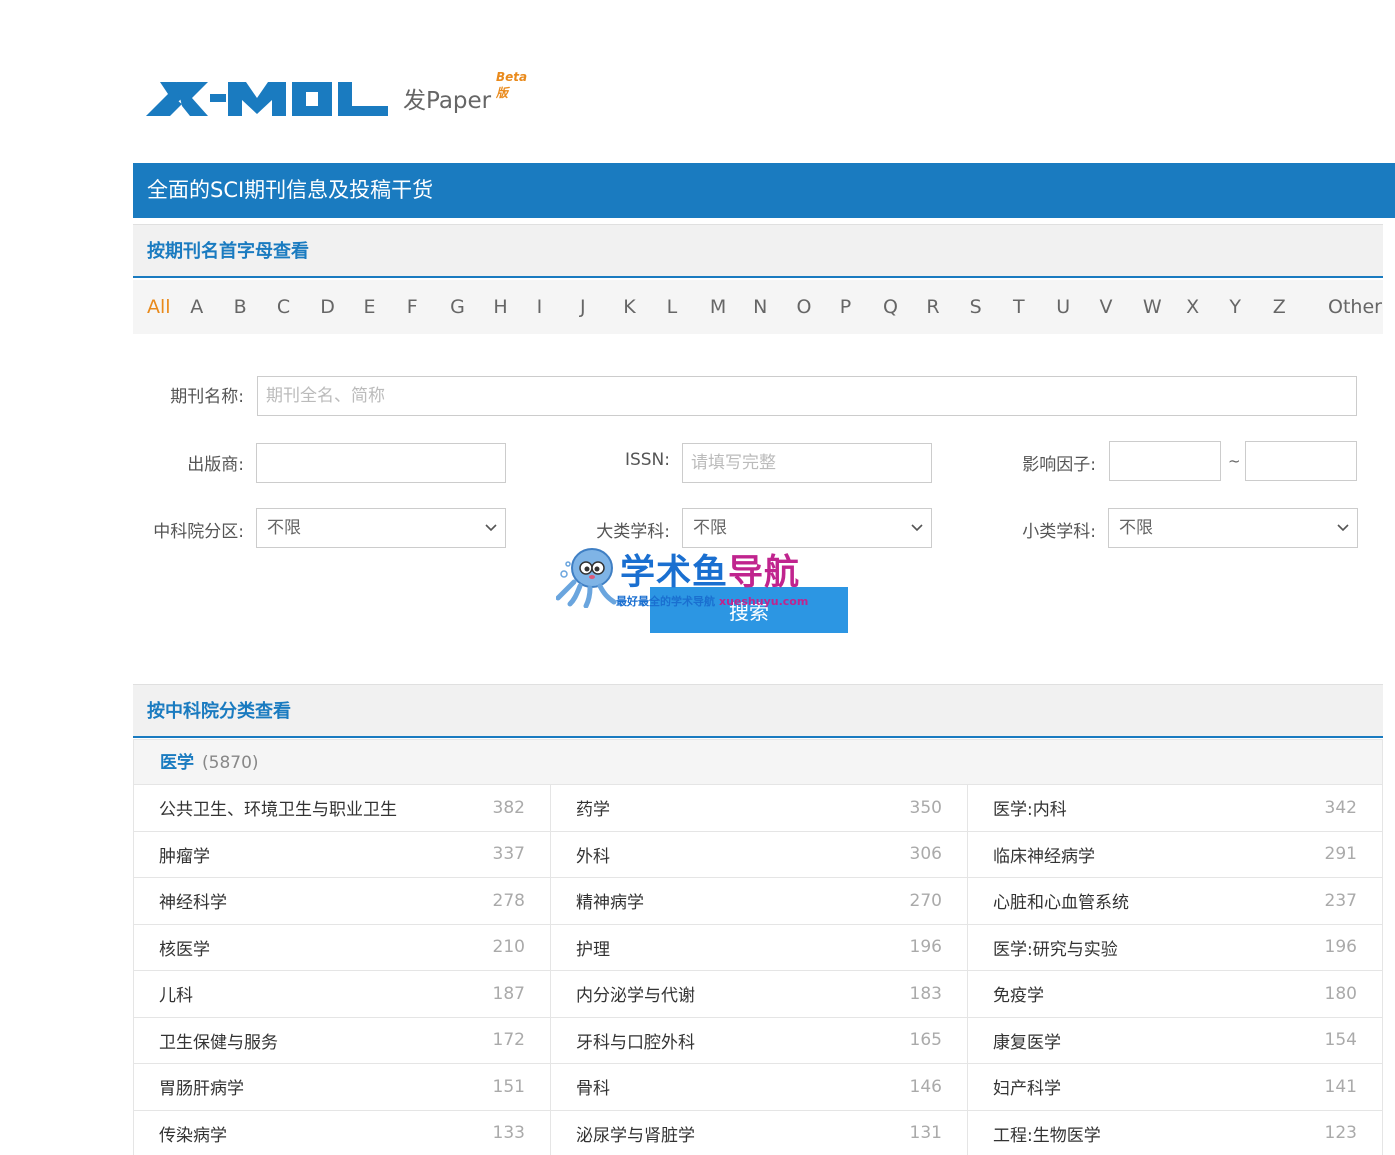  I want to click on subcategory-item: 外科 306, so click(758, 854).